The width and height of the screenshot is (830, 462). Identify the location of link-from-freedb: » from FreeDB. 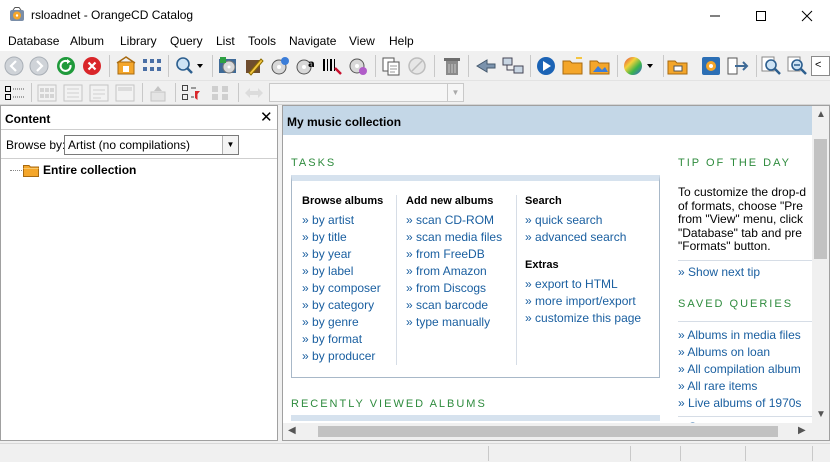
(445, 254).